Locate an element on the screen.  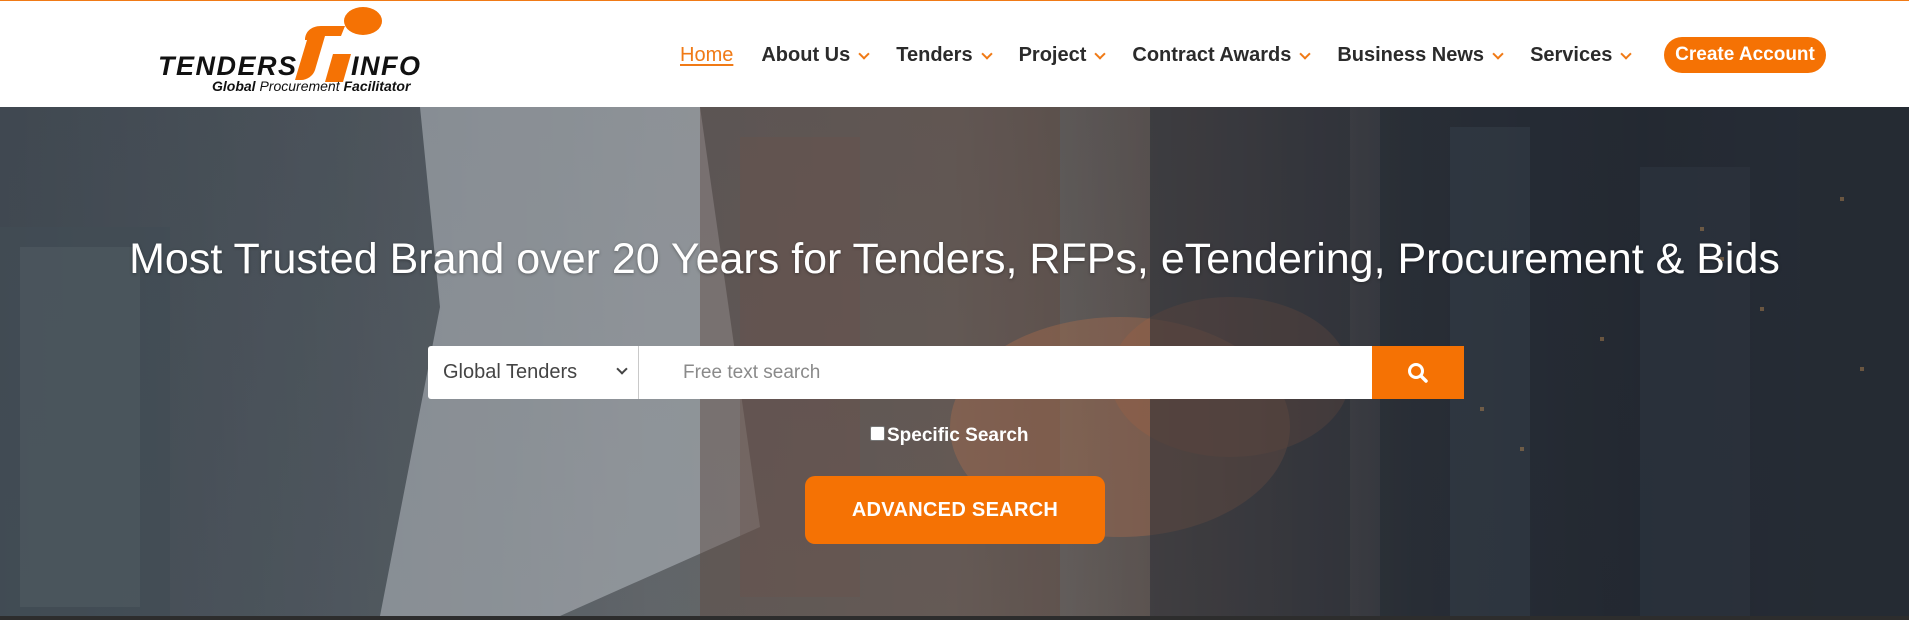
specific-search-label: Specific Search is located at coordinates (958, 435).